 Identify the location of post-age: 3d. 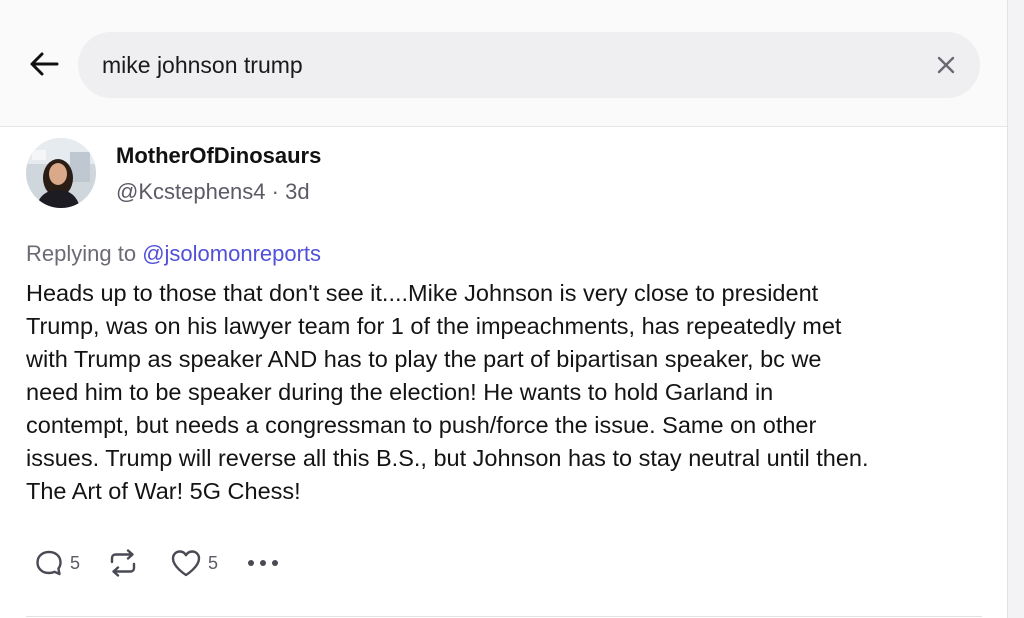
(297, 191).